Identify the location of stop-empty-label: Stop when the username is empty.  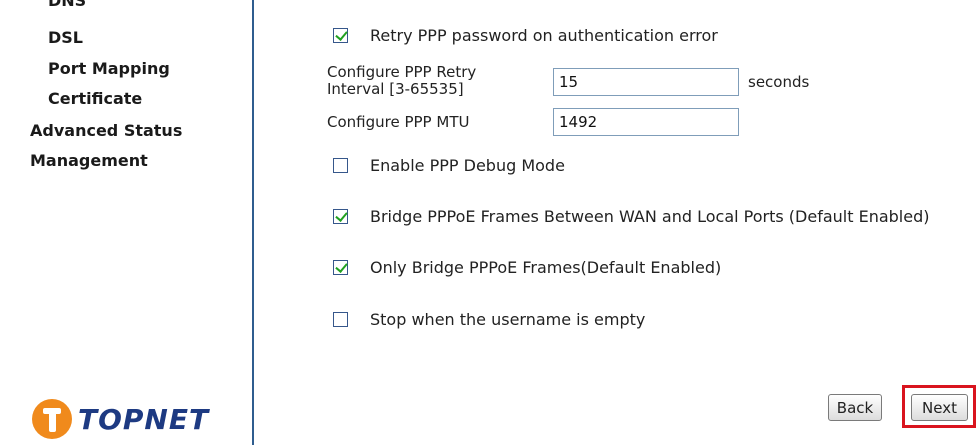
(508, 319).